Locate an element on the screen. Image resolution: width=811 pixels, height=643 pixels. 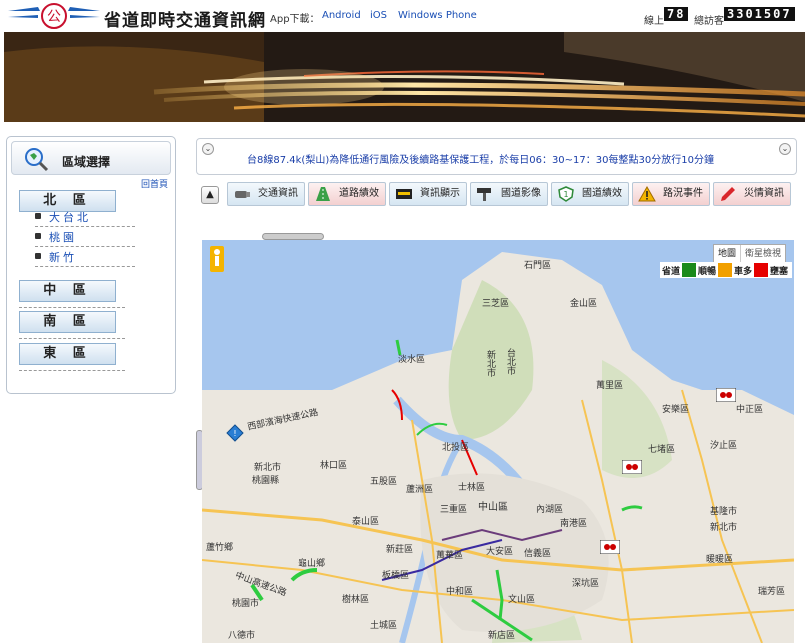
sub-region-label: 桃園 is located at coordinates (63, 237).